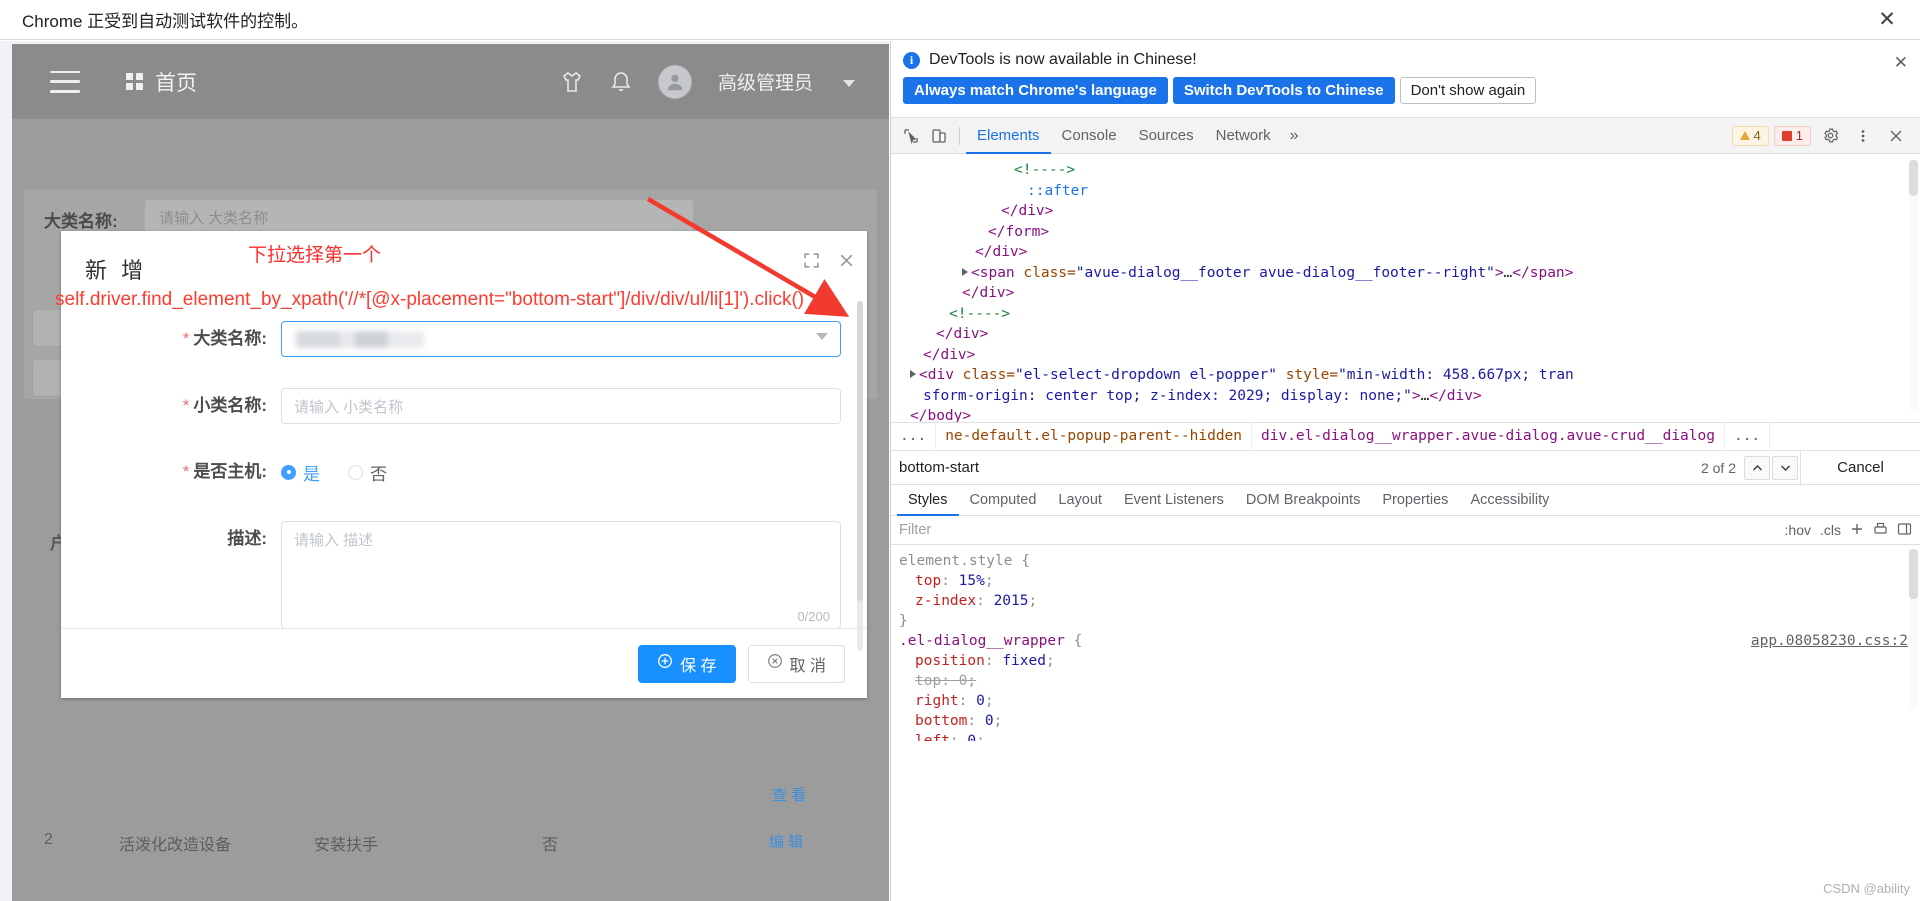  I want to click on styles-tab-dom-breakpoints: DOM Breakpoints, so click(1303, 500).